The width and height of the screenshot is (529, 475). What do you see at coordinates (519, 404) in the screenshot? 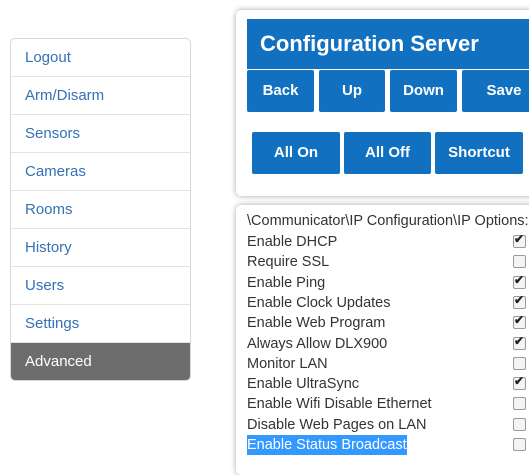
I see `option-checkbox-enable-wifi-disable-ethernet` at bounding box center [519, 404].